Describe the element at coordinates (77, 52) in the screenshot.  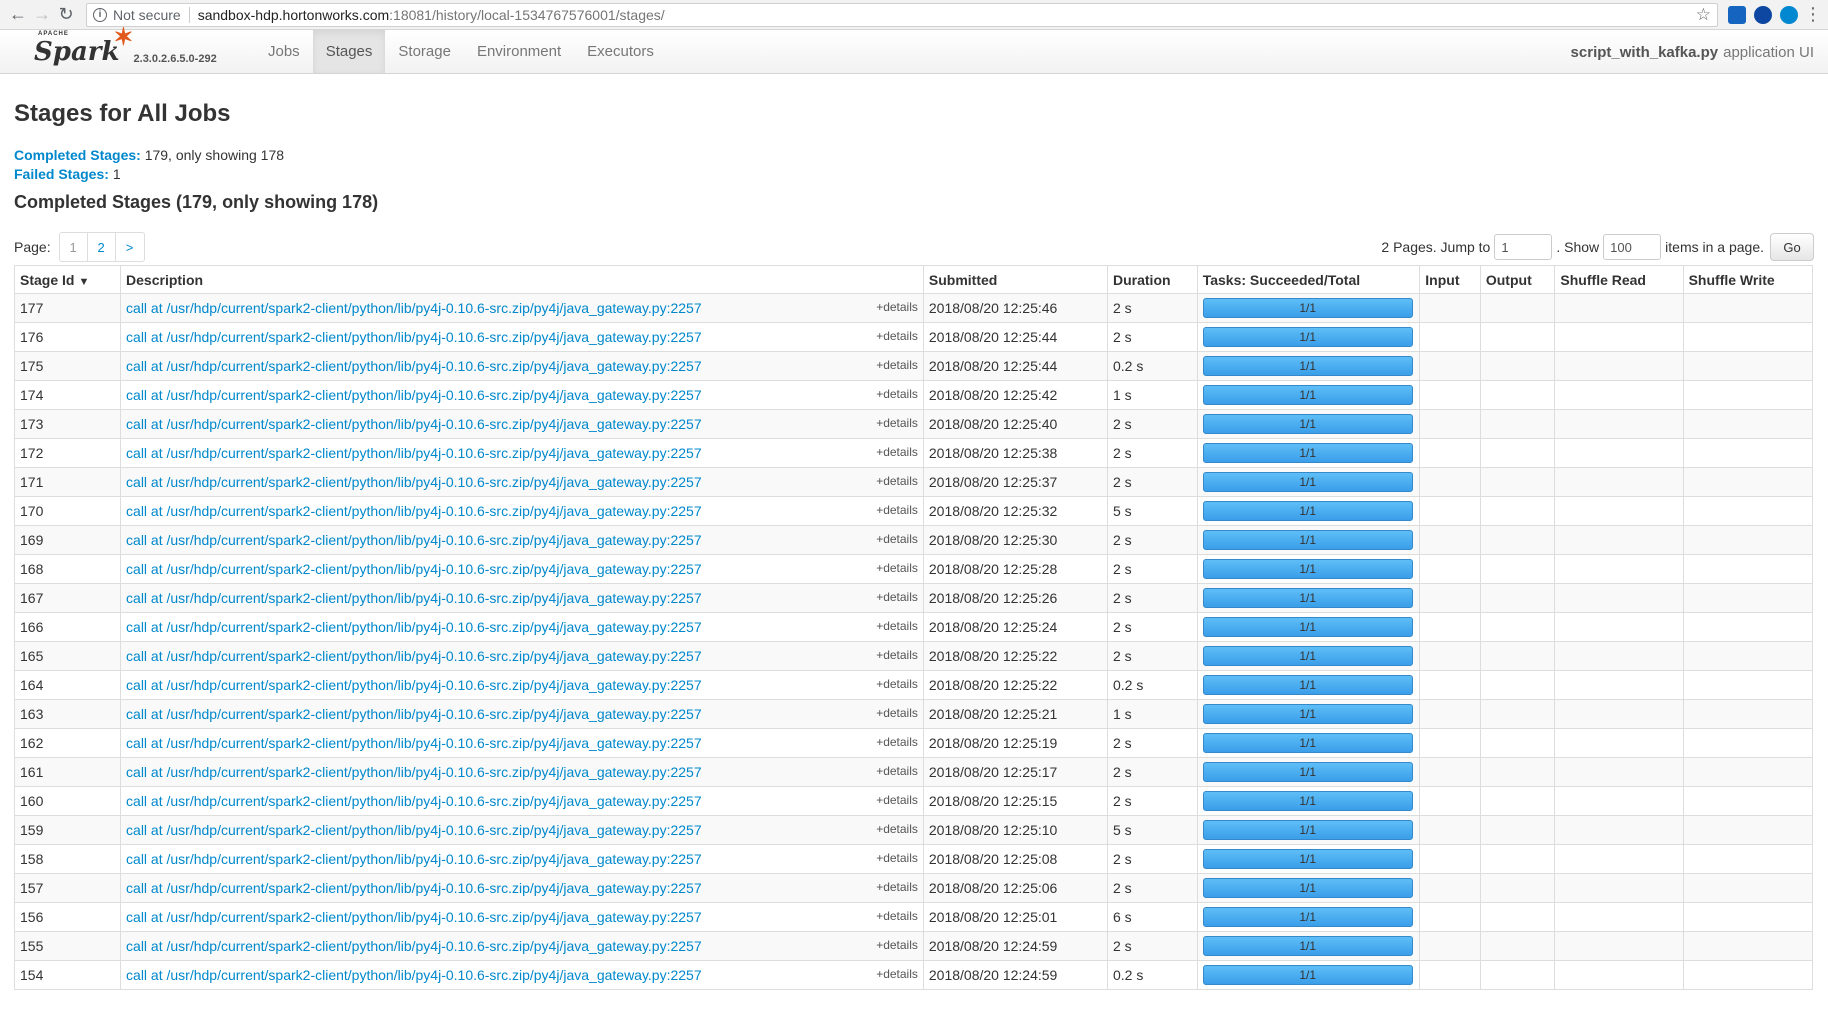
I see `logo-text: Spark` at that location.